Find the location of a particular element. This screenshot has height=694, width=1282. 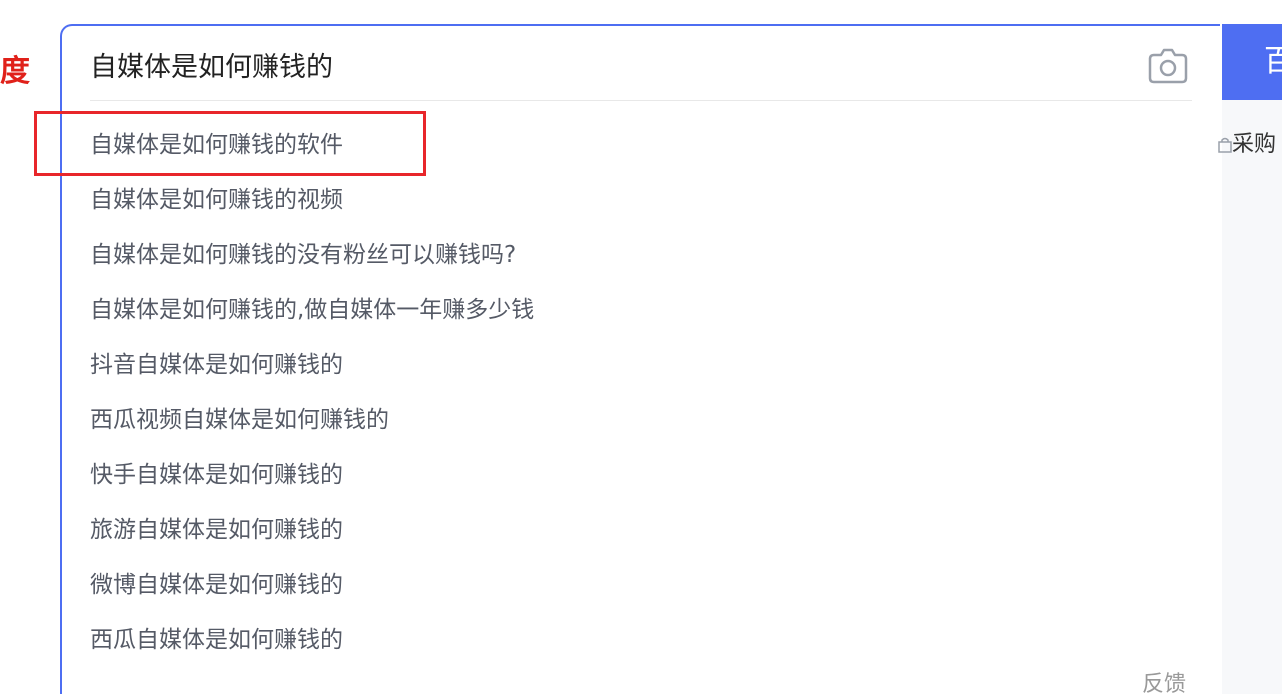

suggestion-item: 西瓜自媒体是如何赚钱的 is located at coordinates (640, 640).